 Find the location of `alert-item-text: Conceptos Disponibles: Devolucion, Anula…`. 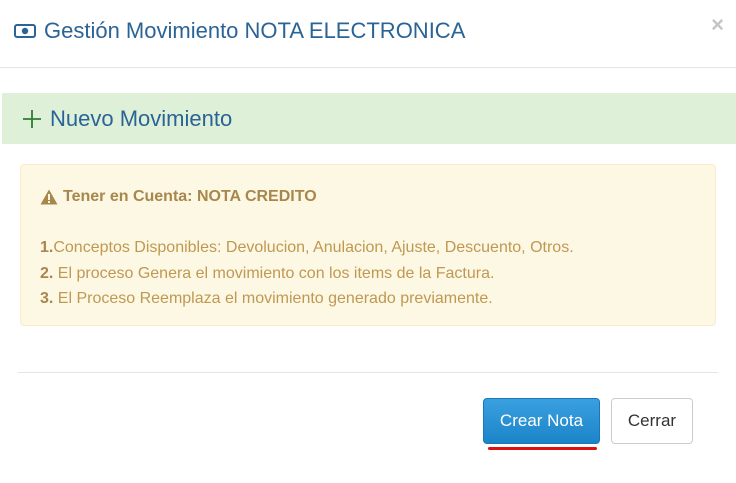

alert-item-text: Conceptos Disponibles: Devolucion, Anula… is located at coordinates (313, 247).